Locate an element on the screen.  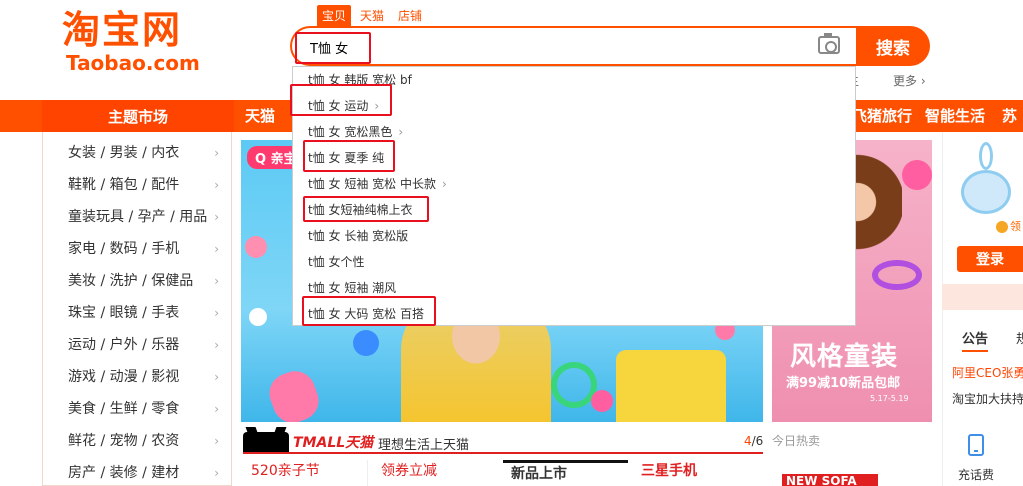
tab-rules: 规 is located at coordinates (1019, 337).